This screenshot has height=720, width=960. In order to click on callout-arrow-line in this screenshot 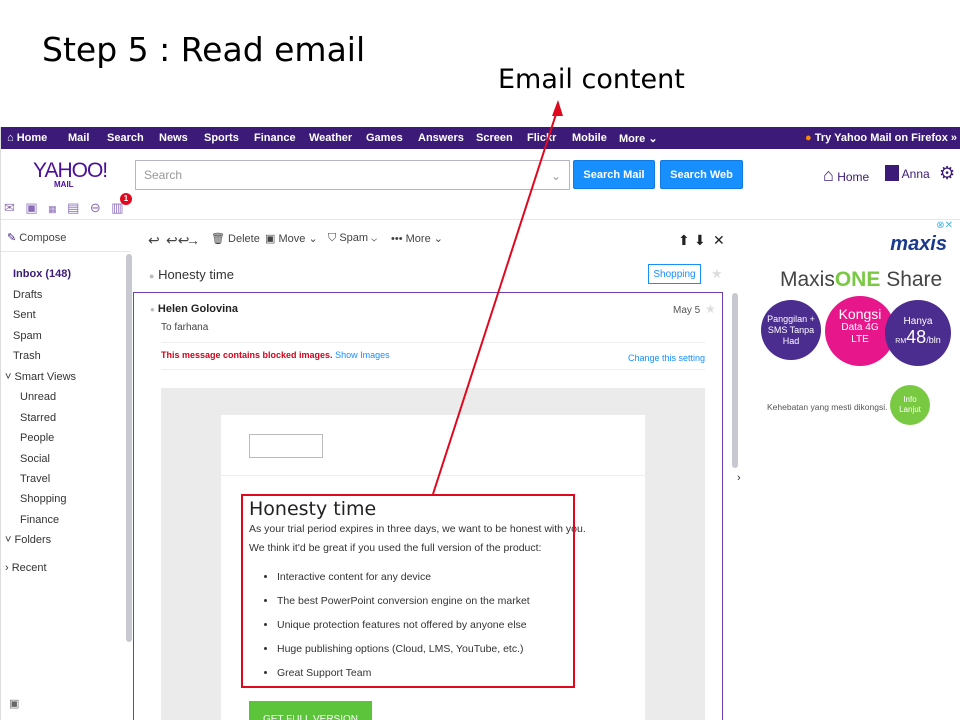, I will do `click(495, 301)`.